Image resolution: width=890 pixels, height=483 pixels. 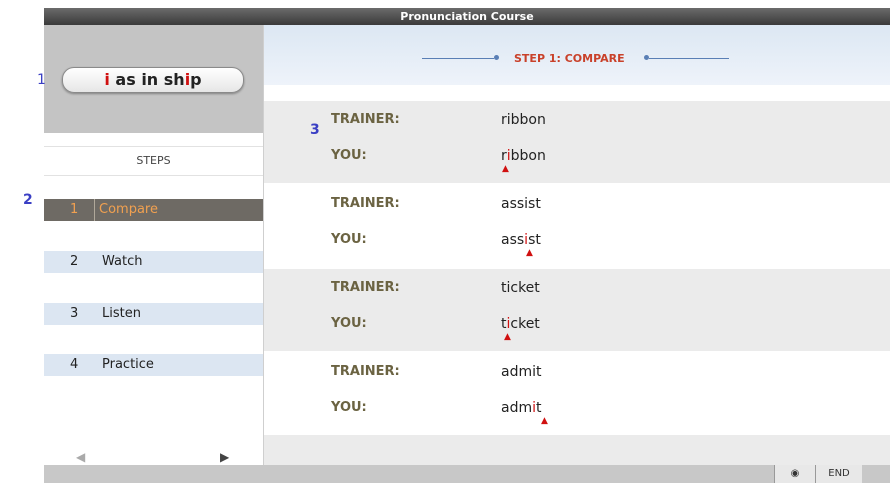 What do you see at coordinates (80, 457) in the screenshot?
I see `left-arrow-icon: ◀` at bounding box center [80, 457].